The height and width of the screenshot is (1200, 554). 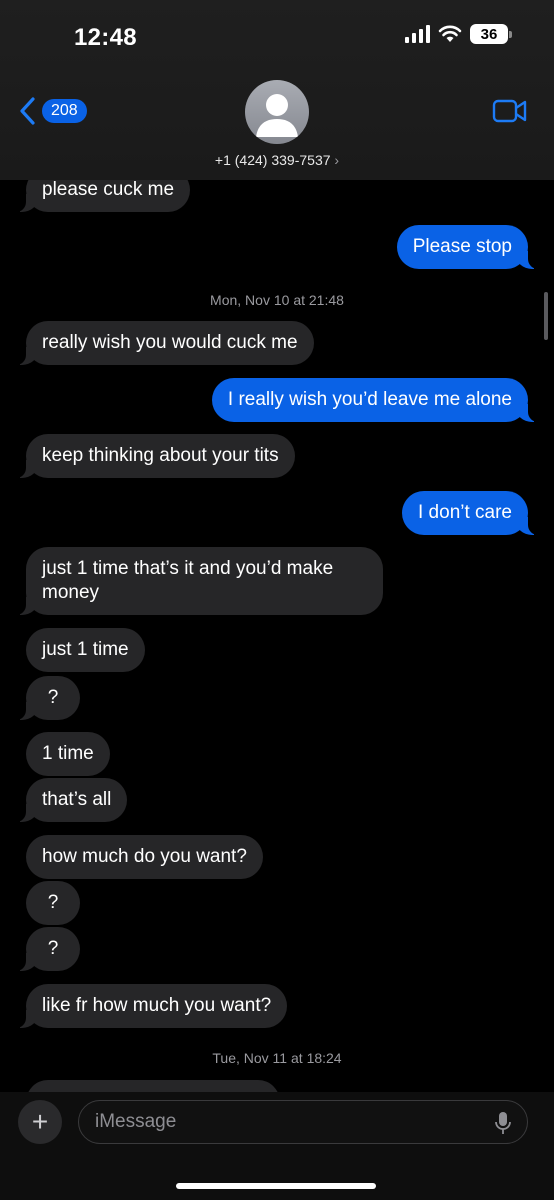 What do you see at coordinates (303, 1122) in the screenshot?
I see `message-input: iMessage` at bounding box center [303, 1122].